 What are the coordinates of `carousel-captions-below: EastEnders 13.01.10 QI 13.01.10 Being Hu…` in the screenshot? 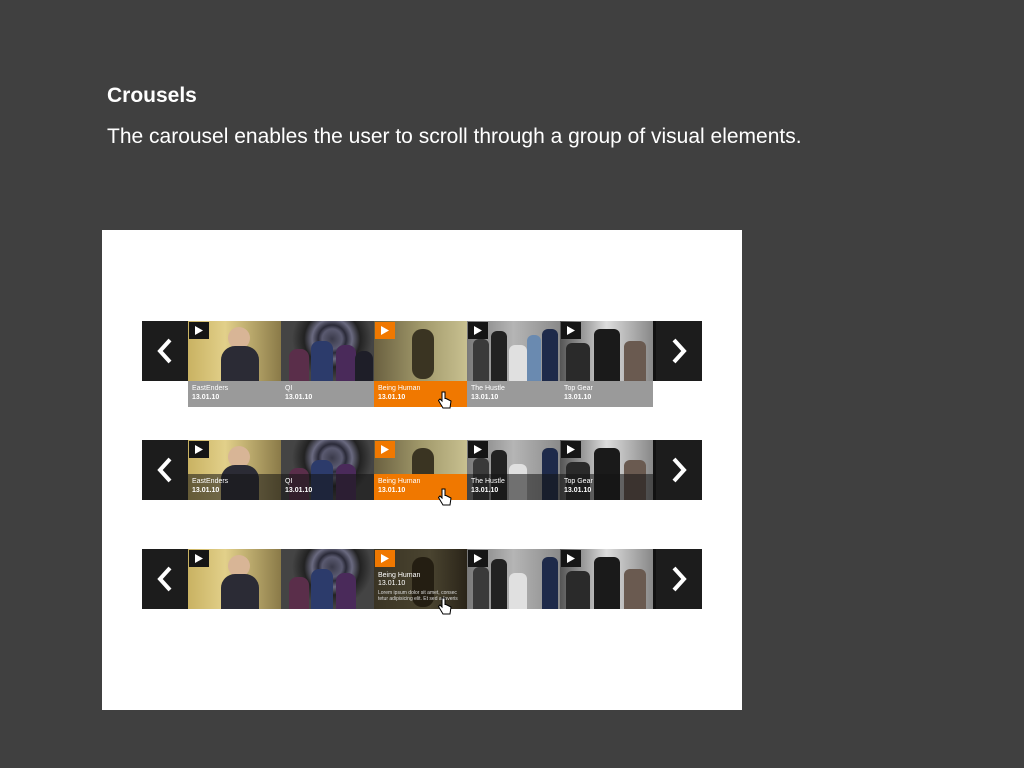 It's located at (422, 365).